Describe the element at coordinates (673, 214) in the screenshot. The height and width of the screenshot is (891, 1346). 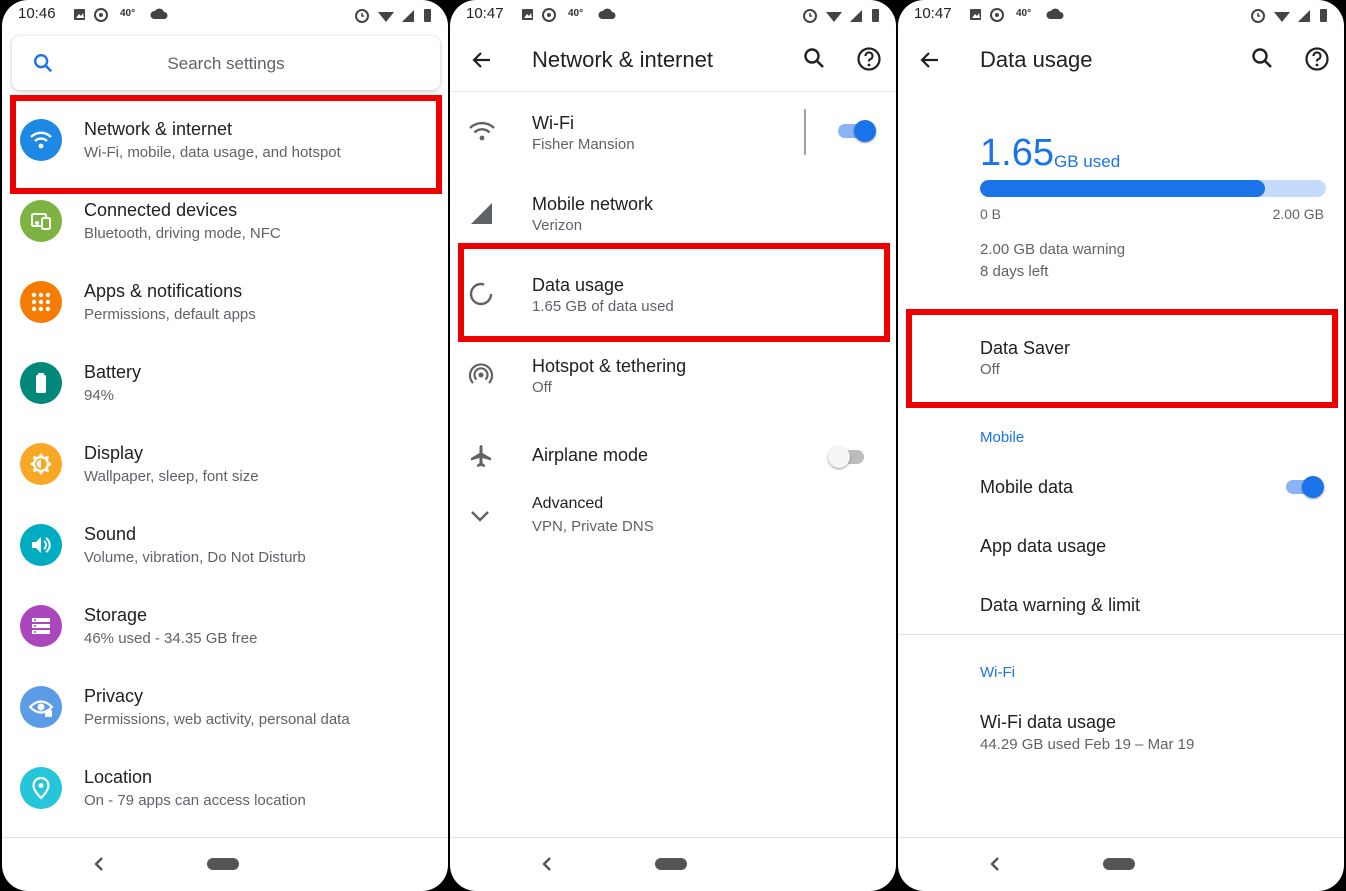
I see `mobile-network-row: Mobile network Verizon` at that location.